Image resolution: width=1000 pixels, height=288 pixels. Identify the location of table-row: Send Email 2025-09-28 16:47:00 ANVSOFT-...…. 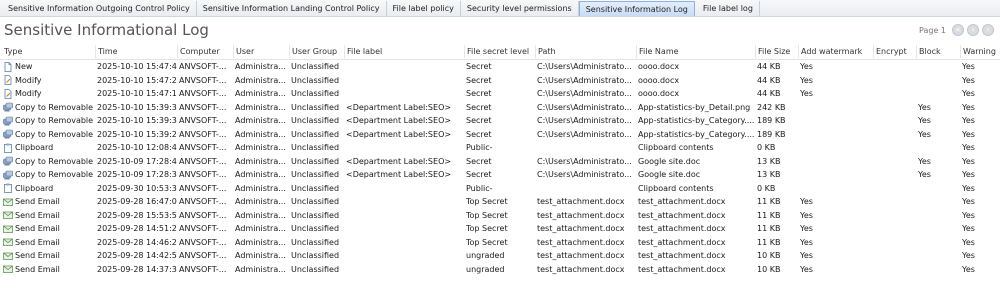
(500, 202).